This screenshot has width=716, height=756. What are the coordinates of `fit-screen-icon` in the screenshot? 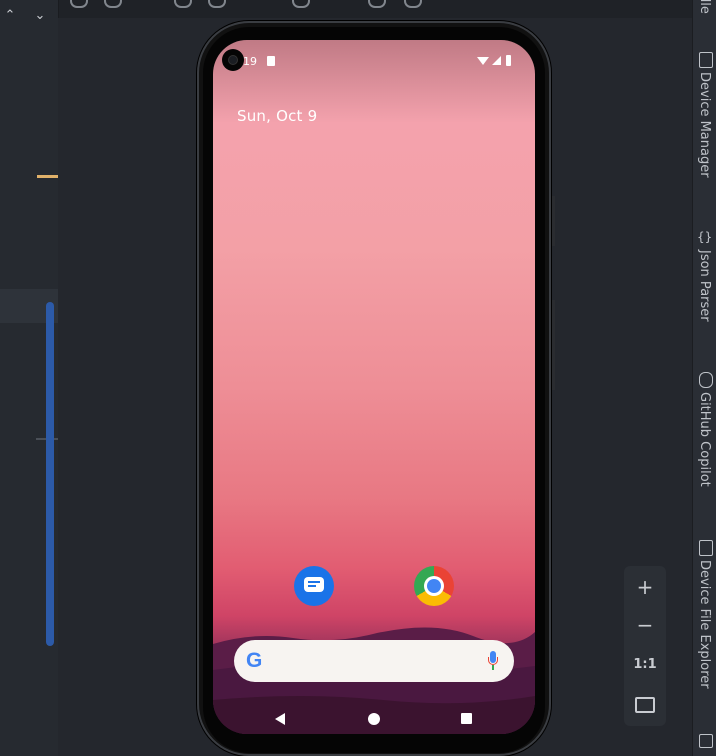 It's located at (645, 704).